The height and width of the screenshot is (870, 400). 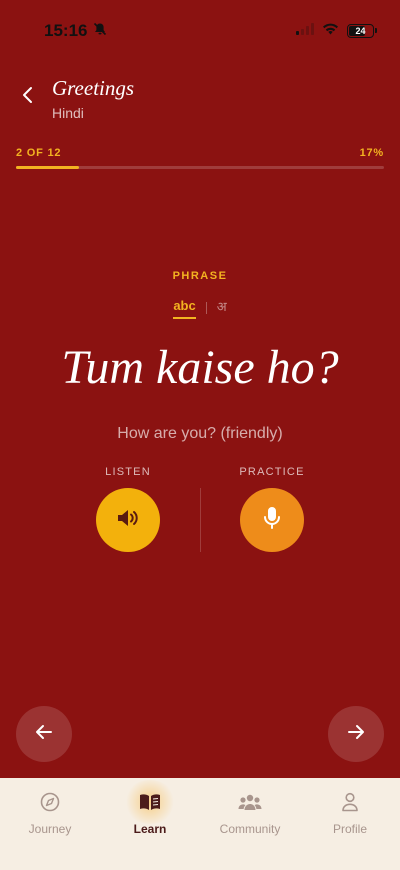 I want to click on previous-button, so click(x=44, y=734).